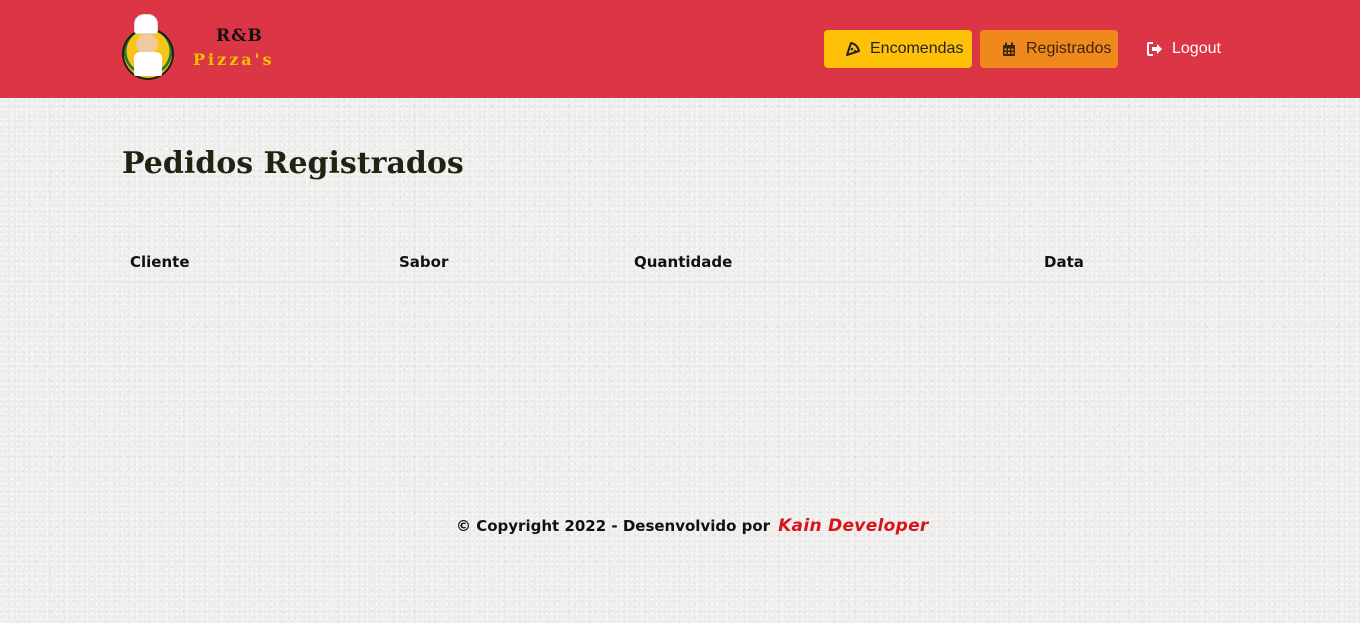  I want to click on copyright-text: © Copyright 2022 - Desenvolvido por, so click(613, 526).